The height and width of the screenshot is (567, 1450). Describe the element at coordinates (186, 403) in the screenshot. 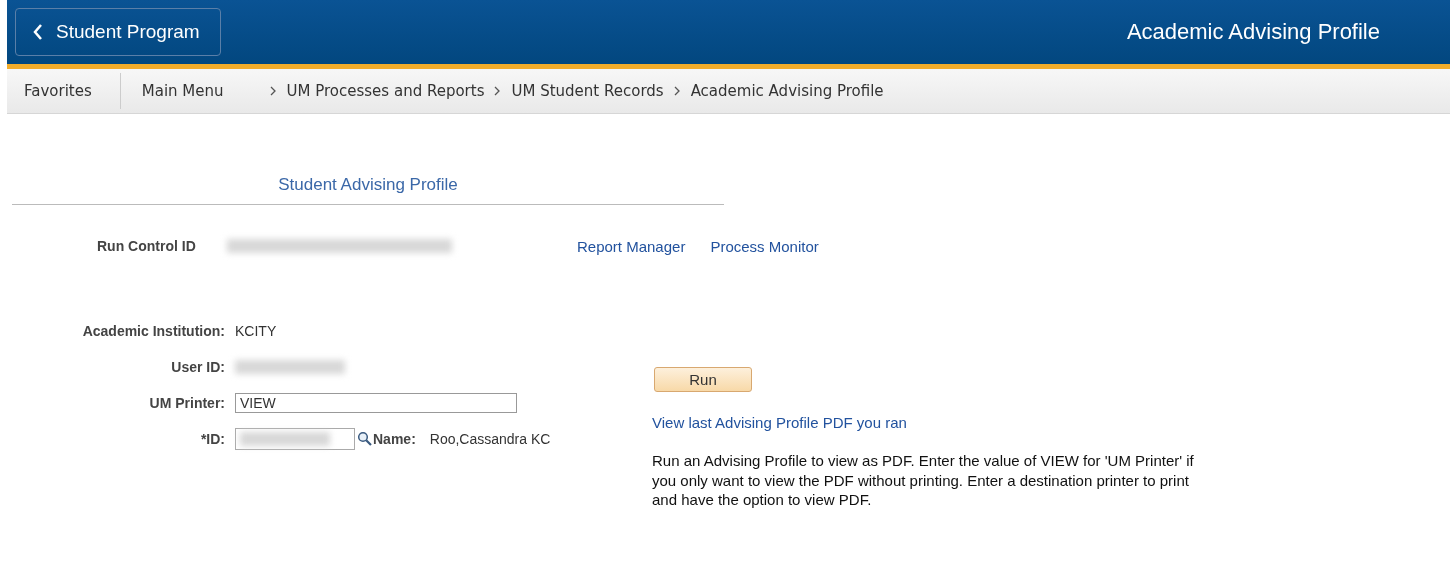

I see `field-label: UM Printer:` at that location.